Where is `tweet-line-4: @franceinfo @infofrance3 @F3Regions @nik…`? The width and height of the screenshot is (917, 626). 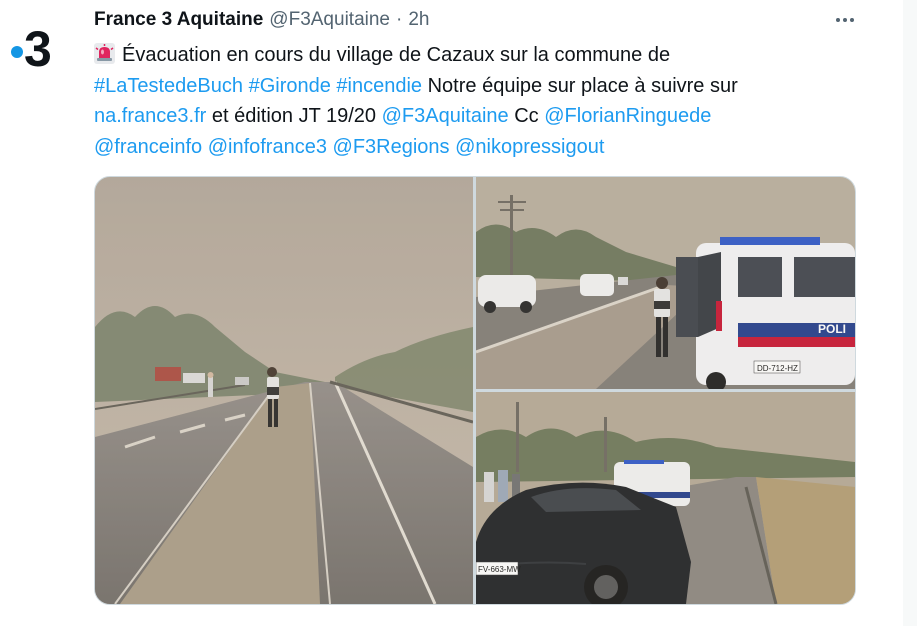 tweet-line-4: @franceinfo @infofrance3 @F3Regions @nik… is located at coordinates (474, 147).